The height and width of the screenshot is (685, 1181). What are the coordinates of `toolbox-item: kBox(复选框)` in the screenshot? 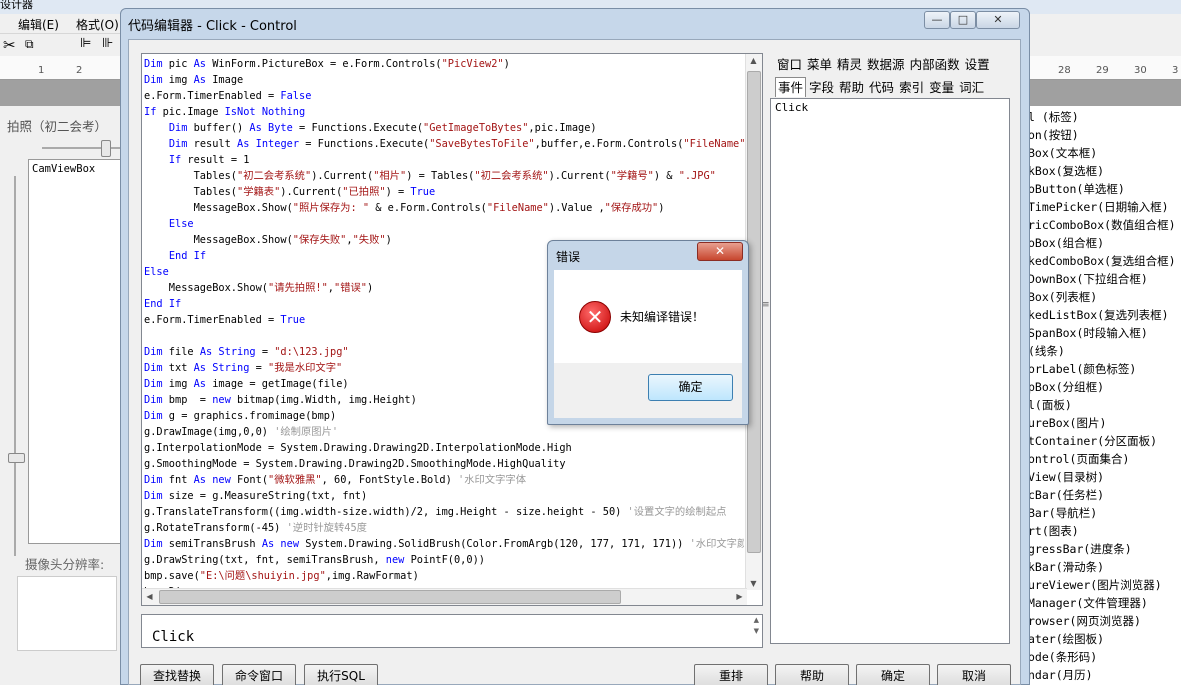 It's located at (1066, 171).